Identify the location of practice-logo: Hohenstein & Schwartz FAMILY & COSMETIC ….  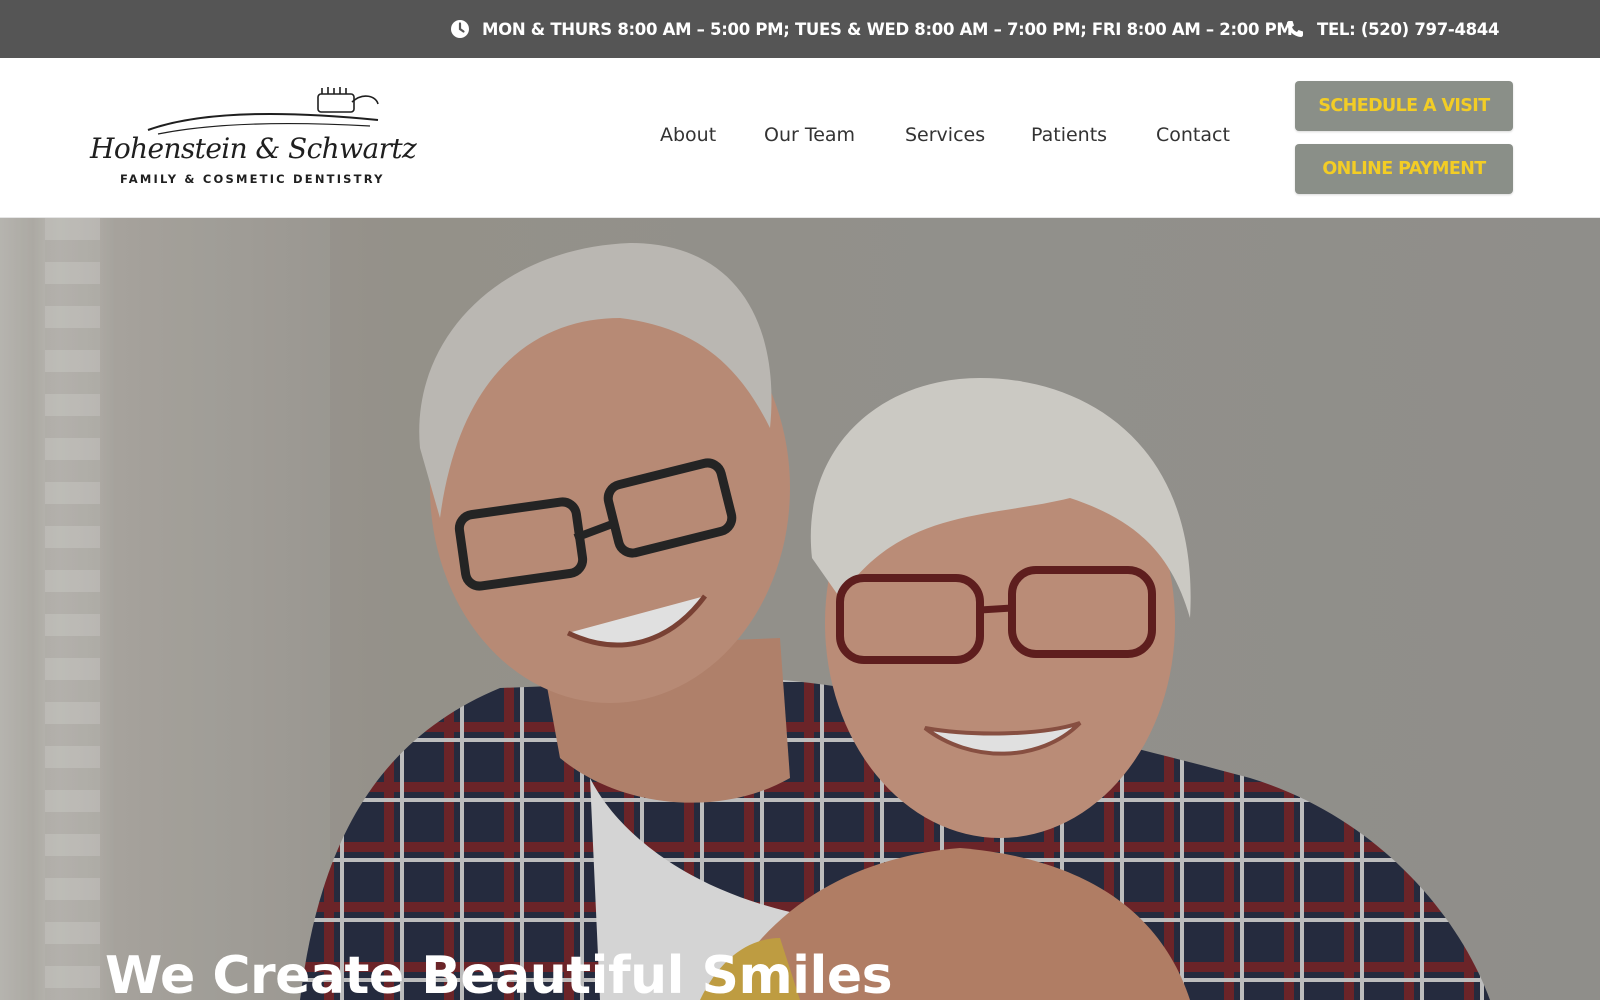
(252, 135).